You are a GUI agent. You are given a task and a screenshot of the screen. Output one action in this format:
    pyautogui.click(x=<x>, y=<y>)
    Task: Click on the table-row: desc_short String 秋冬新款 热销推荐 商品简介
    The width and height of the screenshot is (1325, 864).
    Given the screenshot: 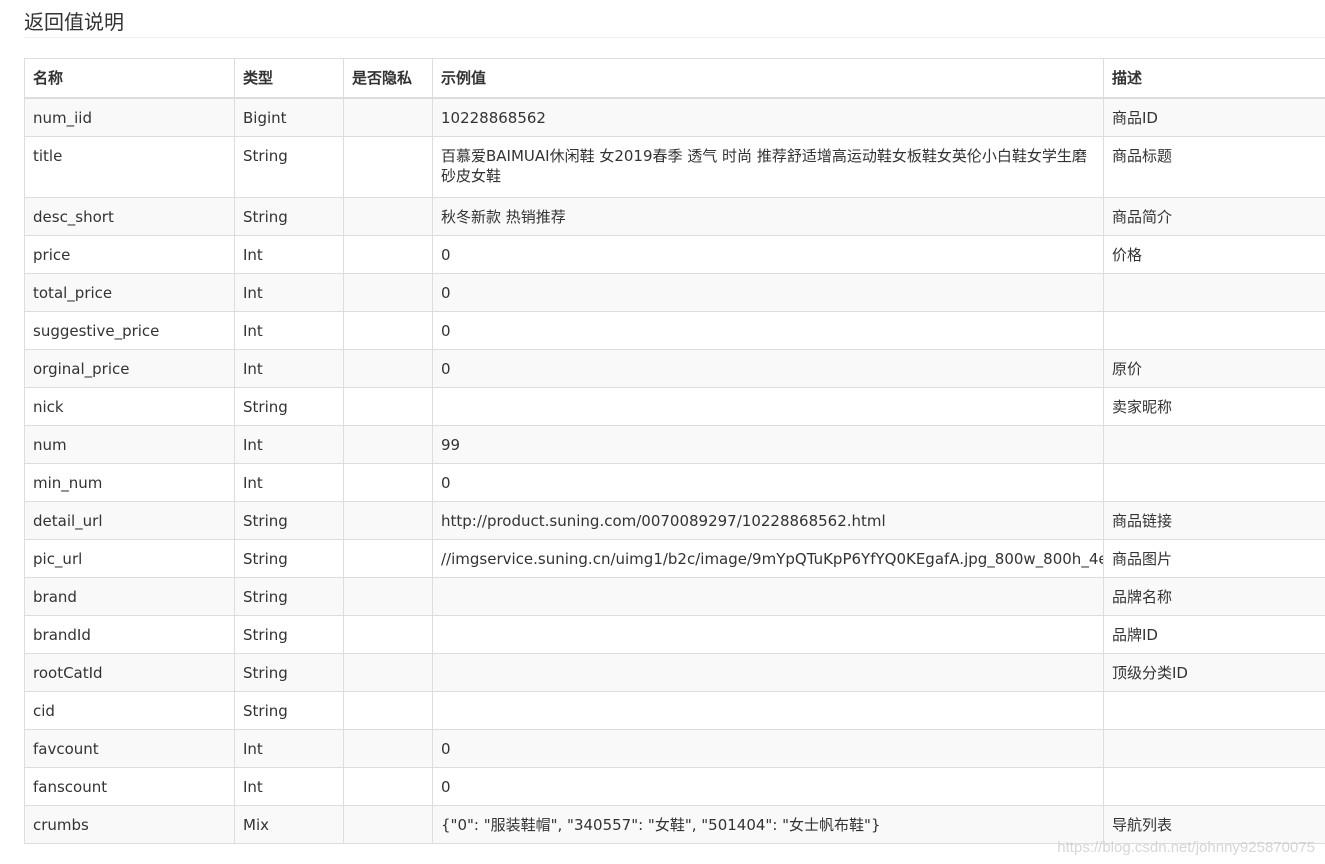 What is the action you would take?
    pyautogui.click(x=674, y=216)
    